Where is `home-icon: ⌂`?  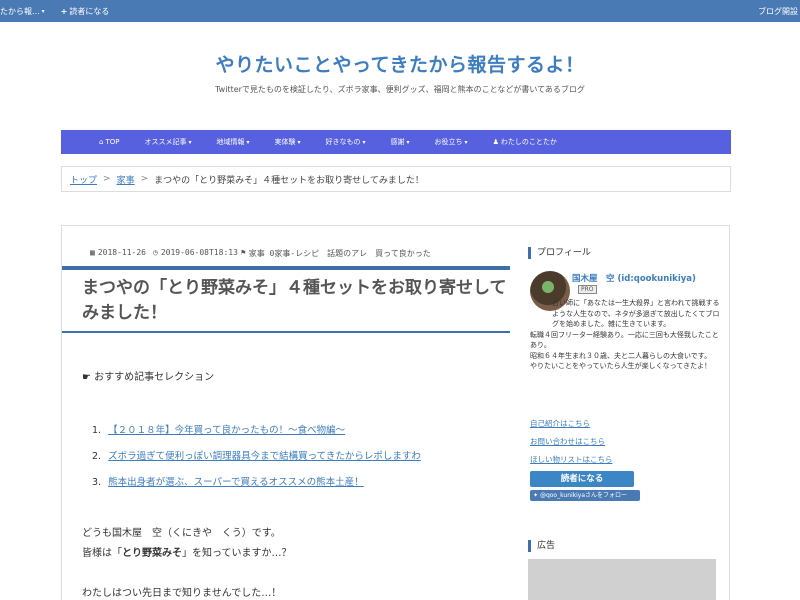
home-icon: ⌂ is located at coordinates (101, 142).